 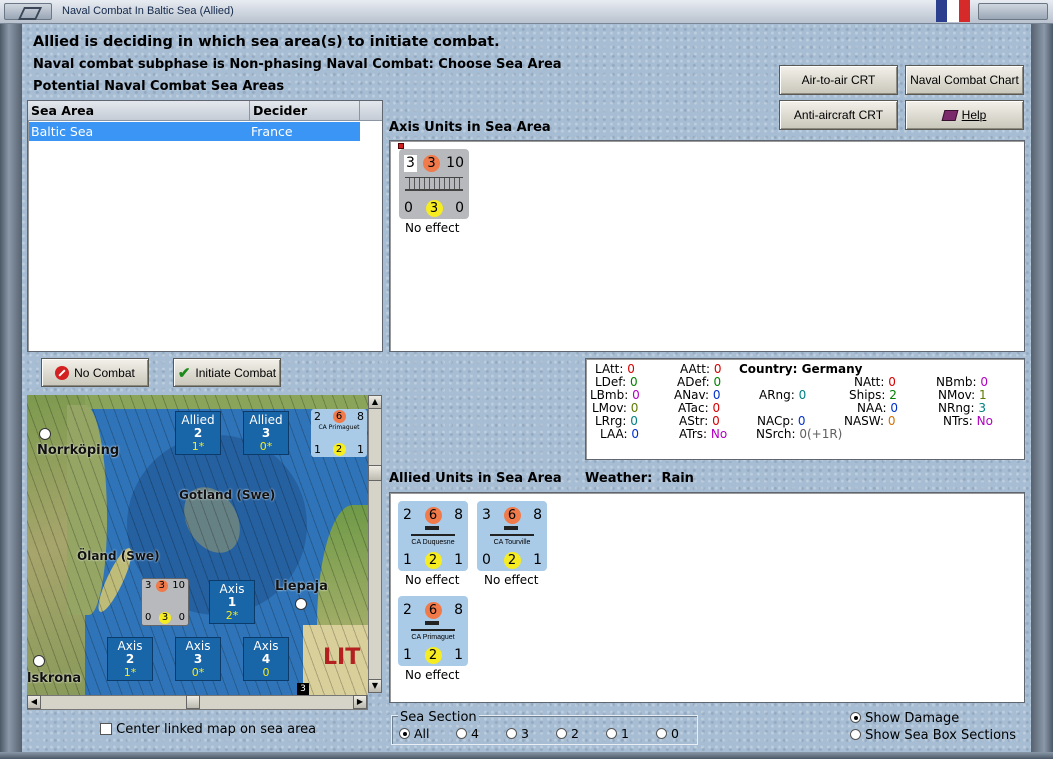 I want to click on counter-value: 0, so click(x=486, y=560).